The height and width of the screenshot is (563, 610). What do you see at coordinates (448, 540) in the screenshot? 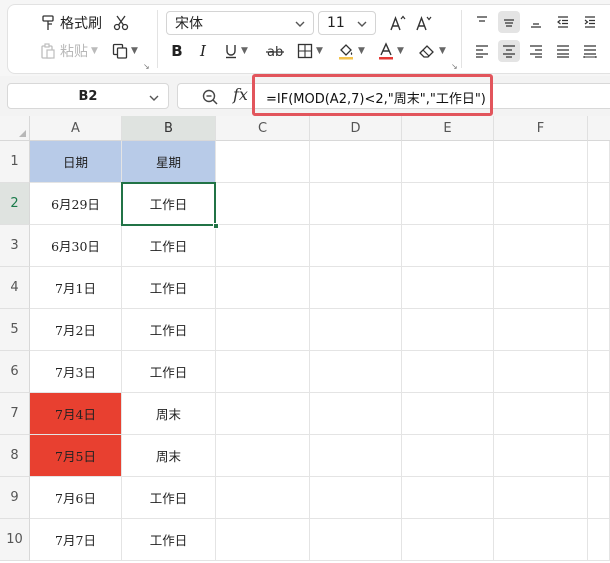
I see `cell-e10` at bounding box center [448, 540].